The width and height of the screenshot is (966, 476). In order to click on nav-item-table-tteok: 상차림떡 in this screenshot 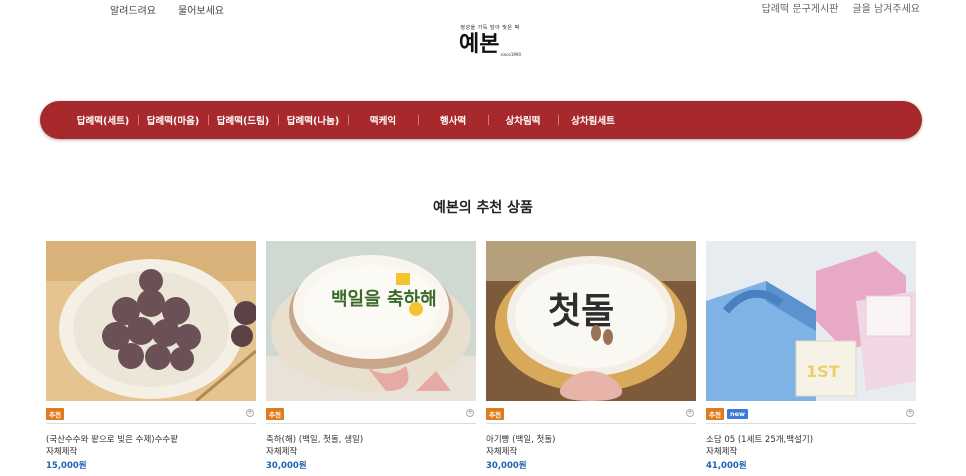, I will do `click(523, 120)`.